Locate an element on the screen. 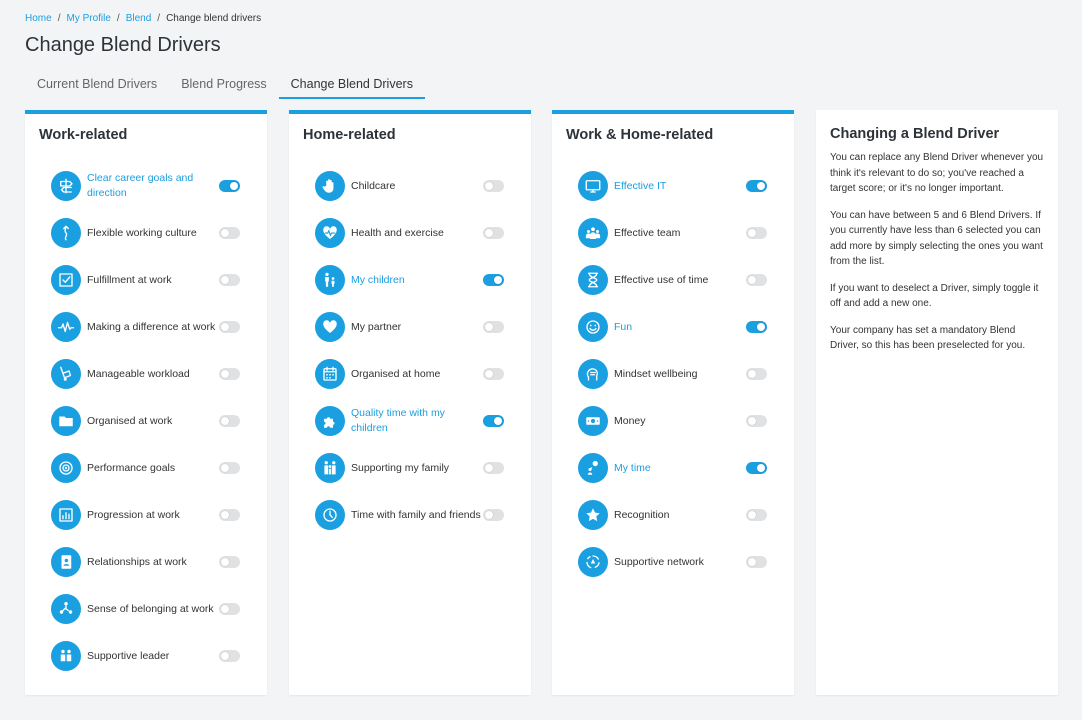 This screenshot has height=720, width=1082. driver-item: Sense of belonging at work is located at coordinates (166, 609).